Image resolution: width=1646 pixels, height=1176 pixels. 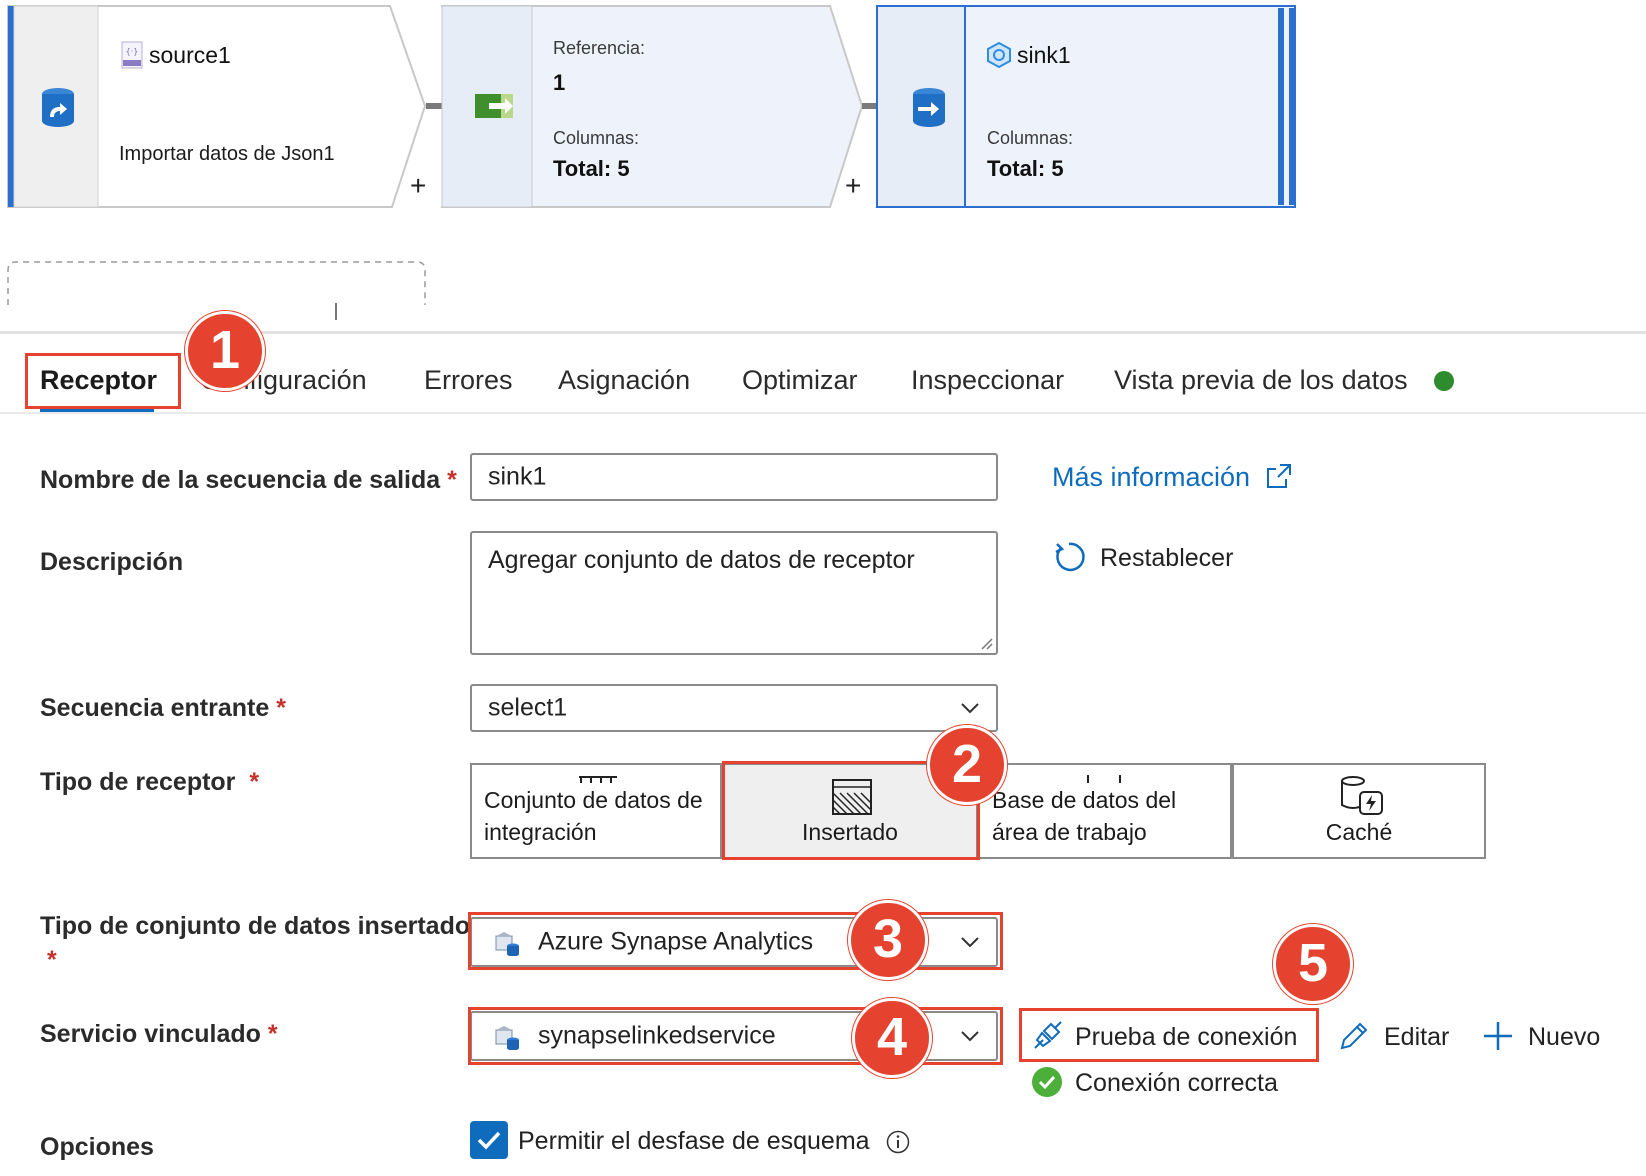 I want to click on sink-type-workspace-db: Base de datos del área de trabajo, so click(x=1105, y=811).